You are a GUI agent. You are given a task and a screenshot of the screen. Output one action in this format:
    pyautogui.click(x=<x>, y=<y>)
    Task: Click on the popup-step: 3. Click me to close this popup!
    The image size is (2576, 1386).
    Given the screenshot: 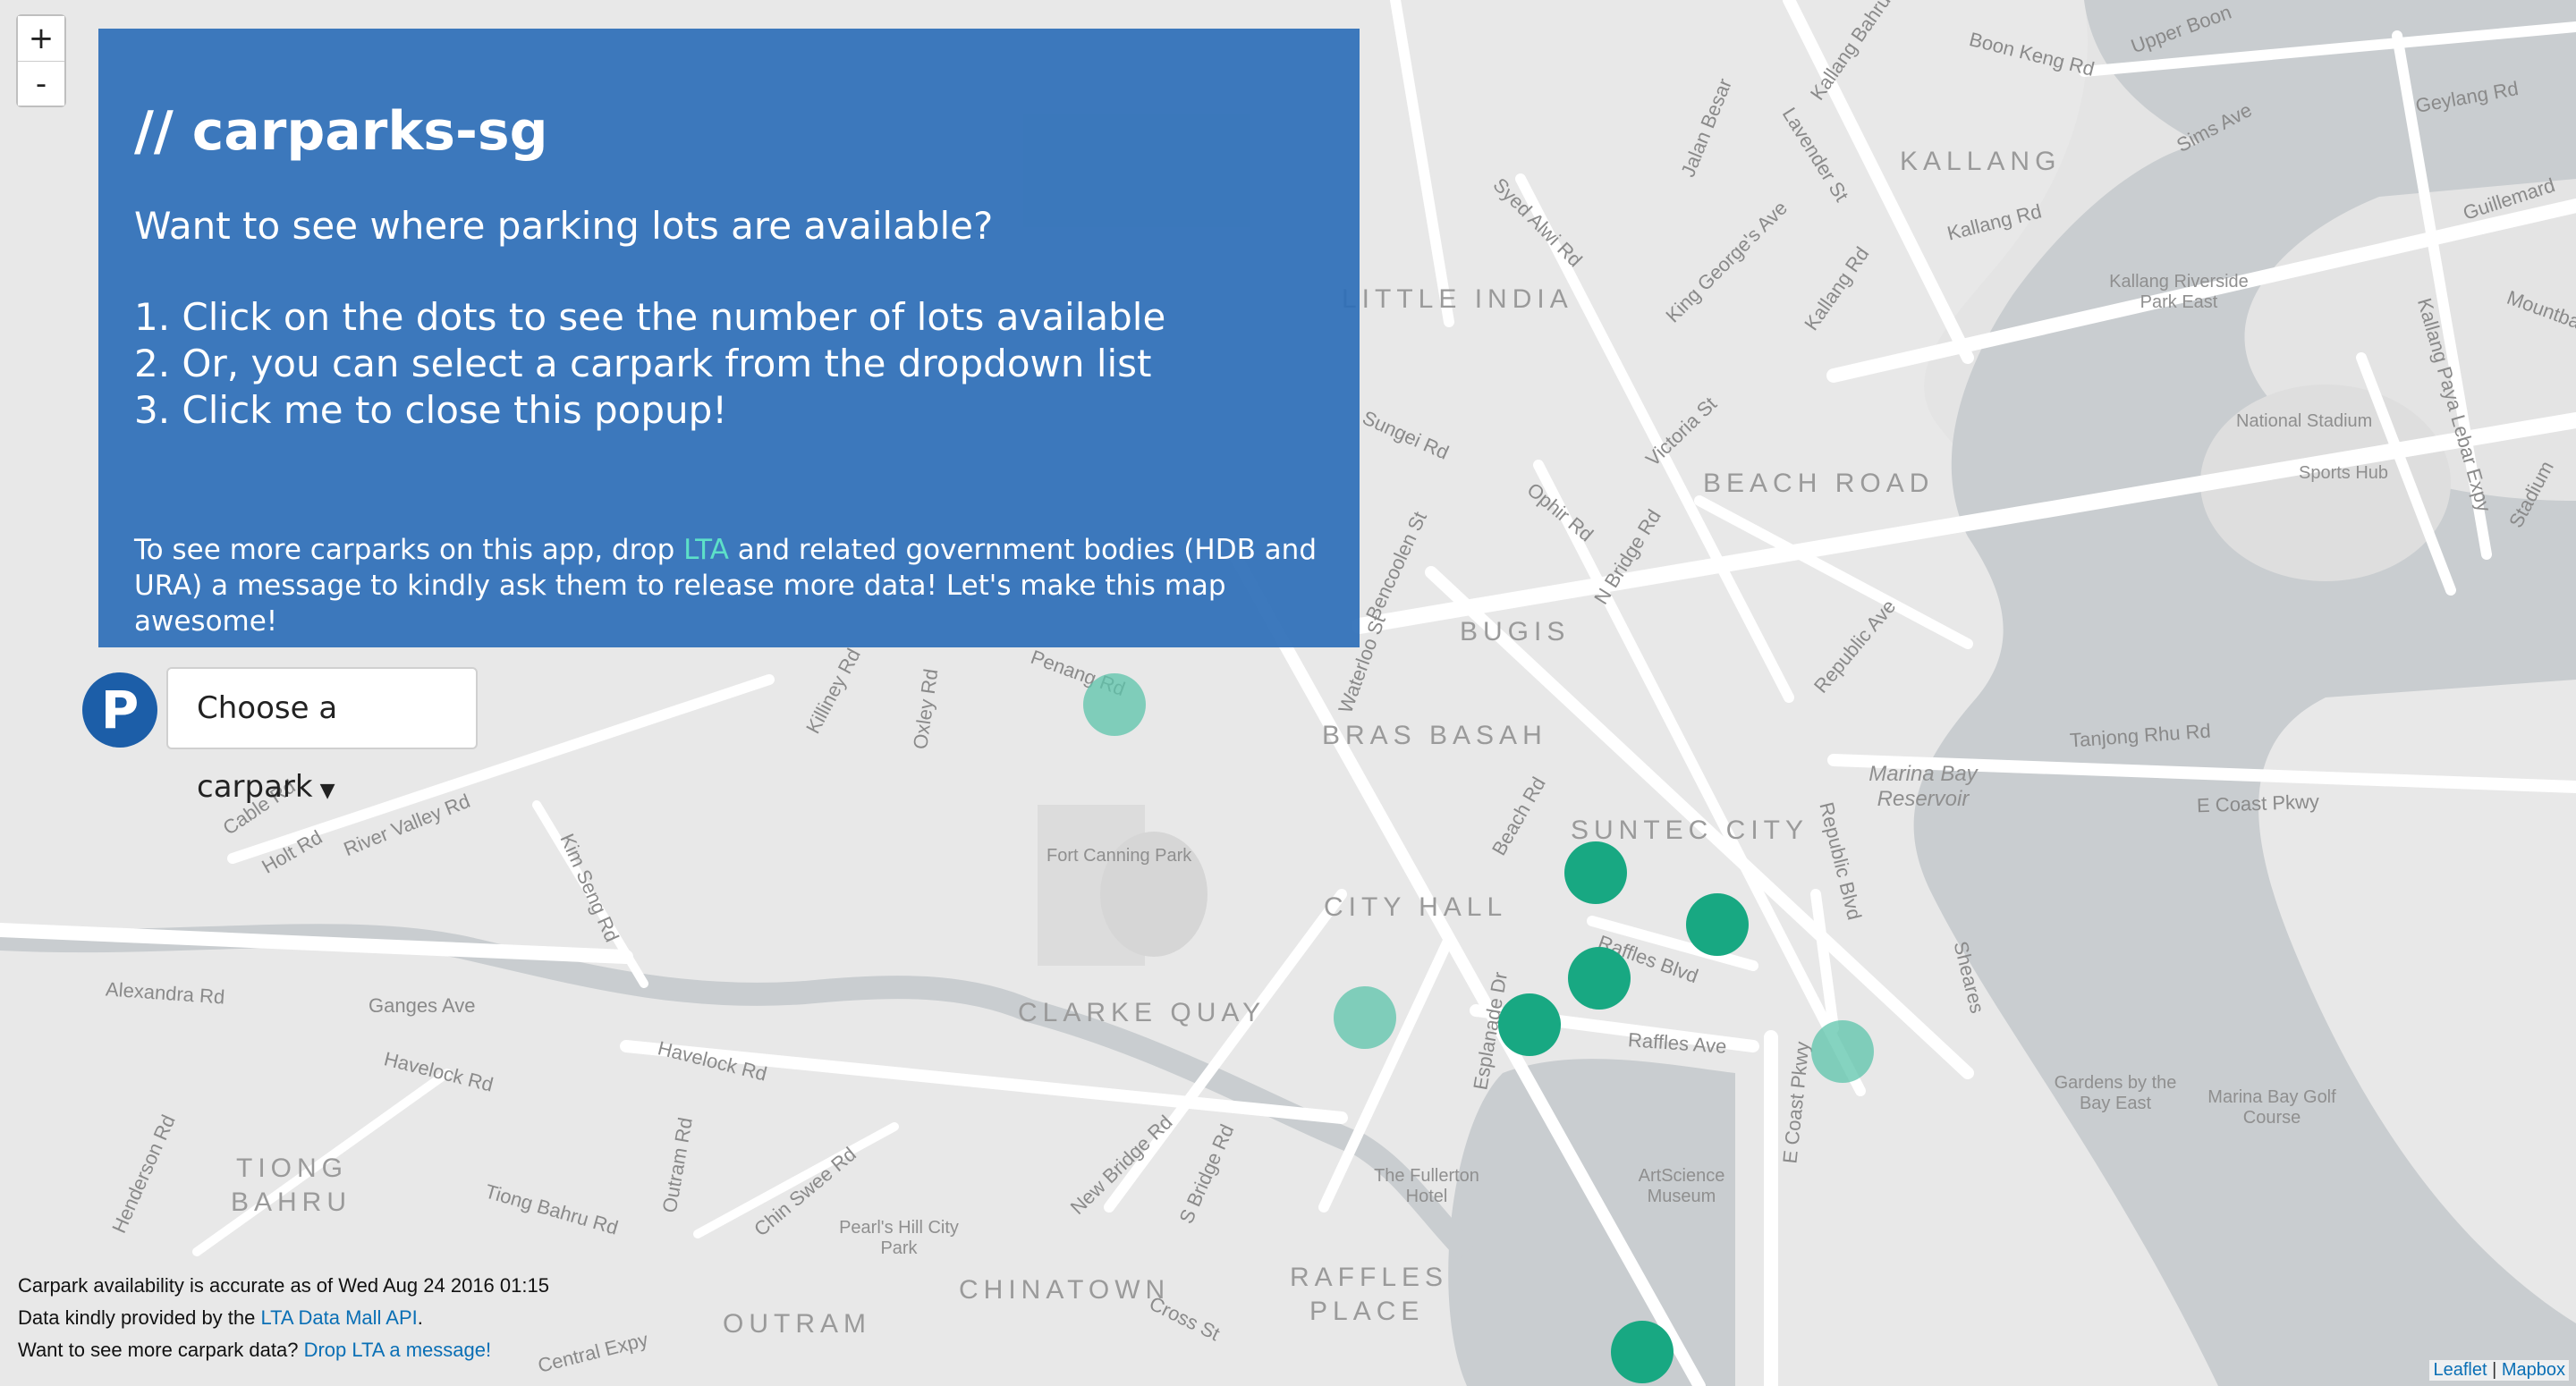 What is the action you would take?
    pyautogui.click(x=431, y=410)
    